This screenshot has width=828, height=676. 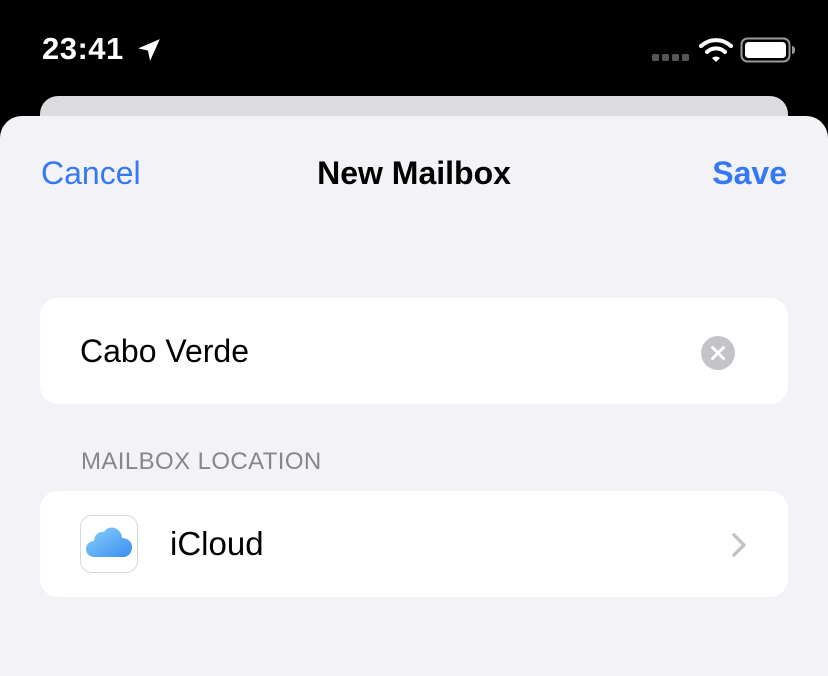 I want to click on mailbox-name-card, so click(x=414, y=351).